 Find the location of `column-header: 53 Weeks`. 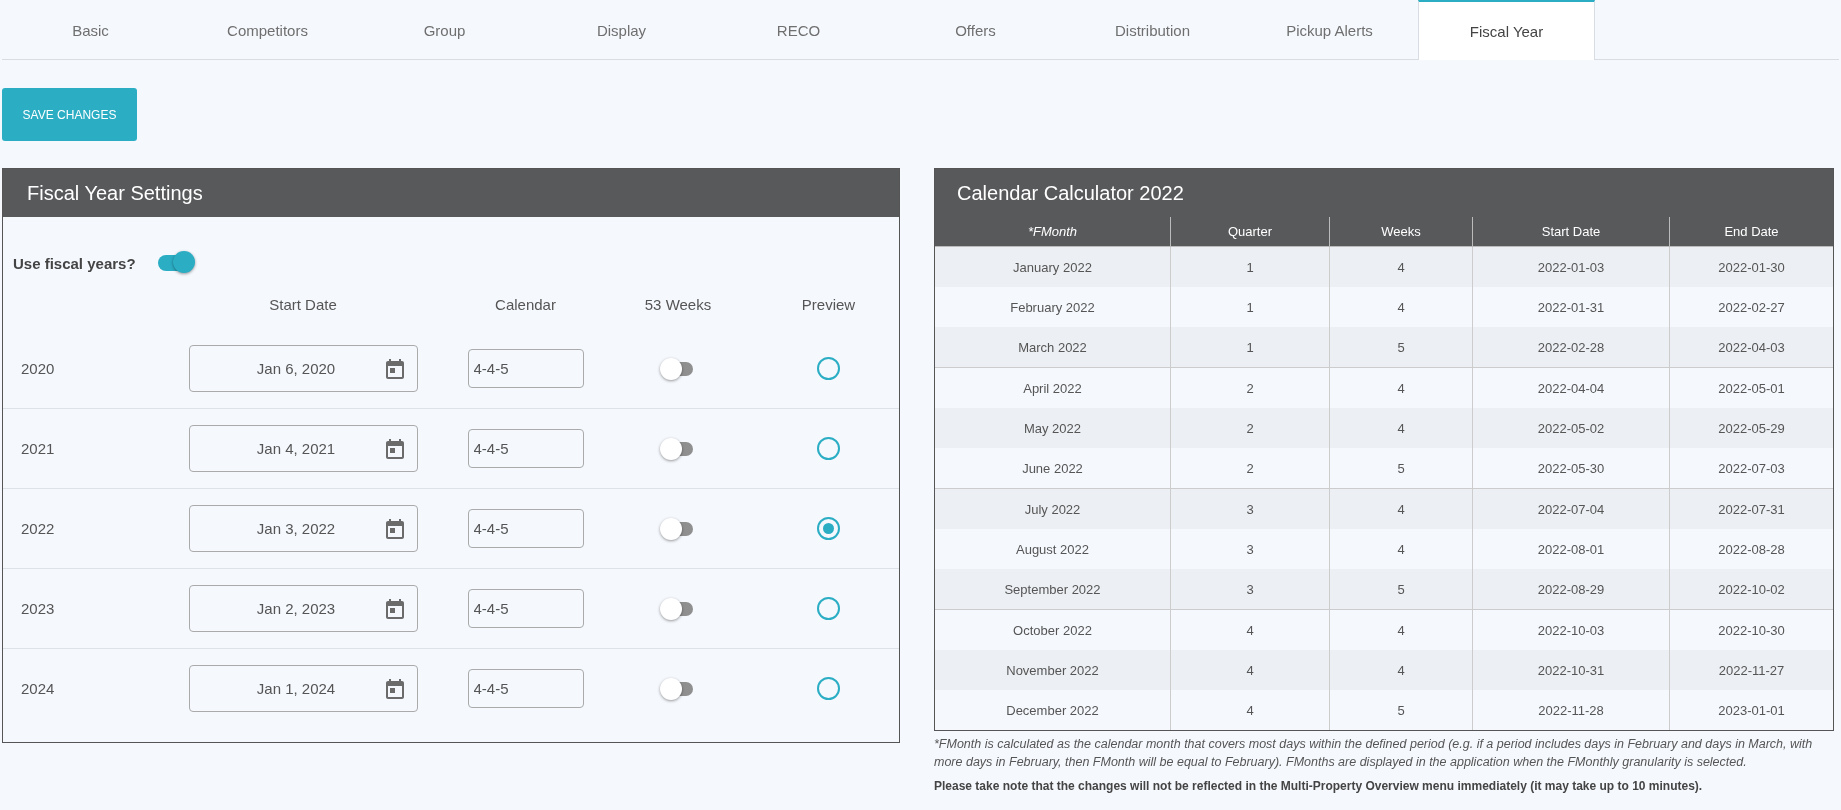

column-header: 53 Weeks is located at coordinates (678, 304).